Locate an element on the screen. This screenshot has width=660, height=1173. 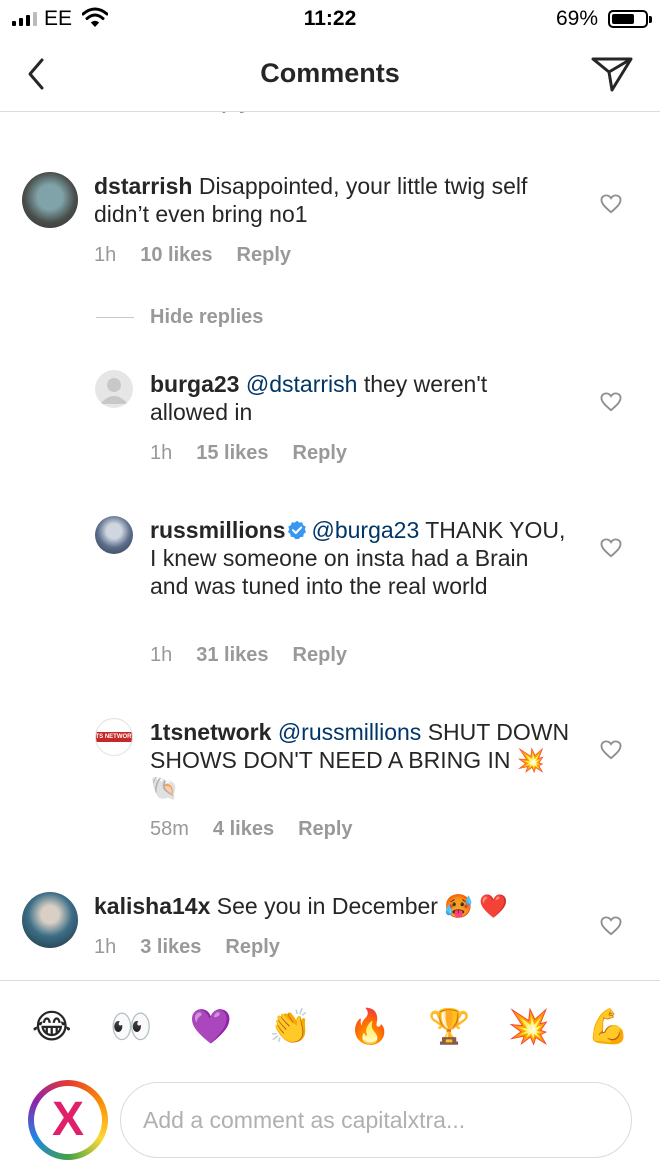
likes-count: 4 likes is located at coordinates (243, 829).